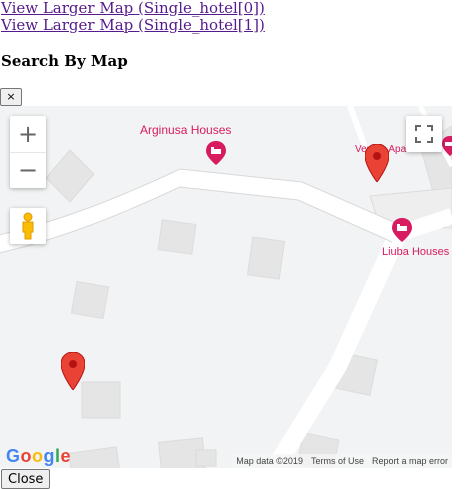  Describe the element at coordinates (13, 456) in the screenshot. I see `logo-letter: G` at that location.